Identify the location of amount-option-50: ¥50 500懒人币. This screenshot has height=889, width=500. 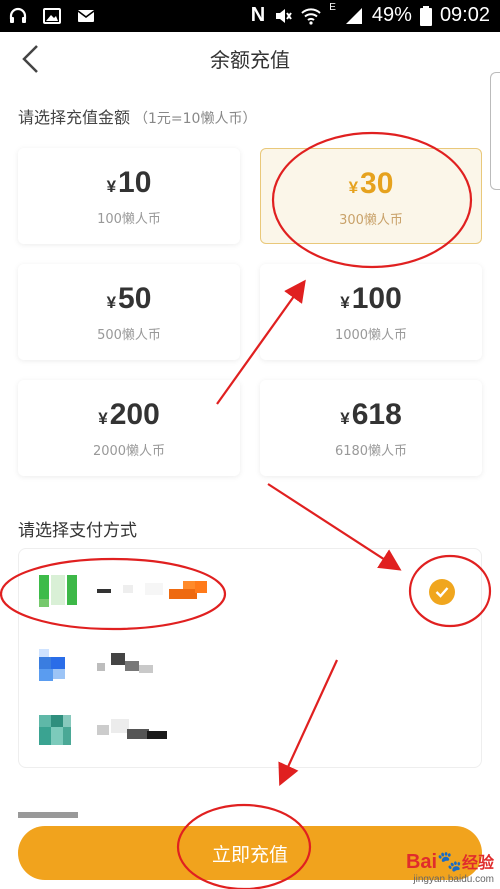
(129, 312).